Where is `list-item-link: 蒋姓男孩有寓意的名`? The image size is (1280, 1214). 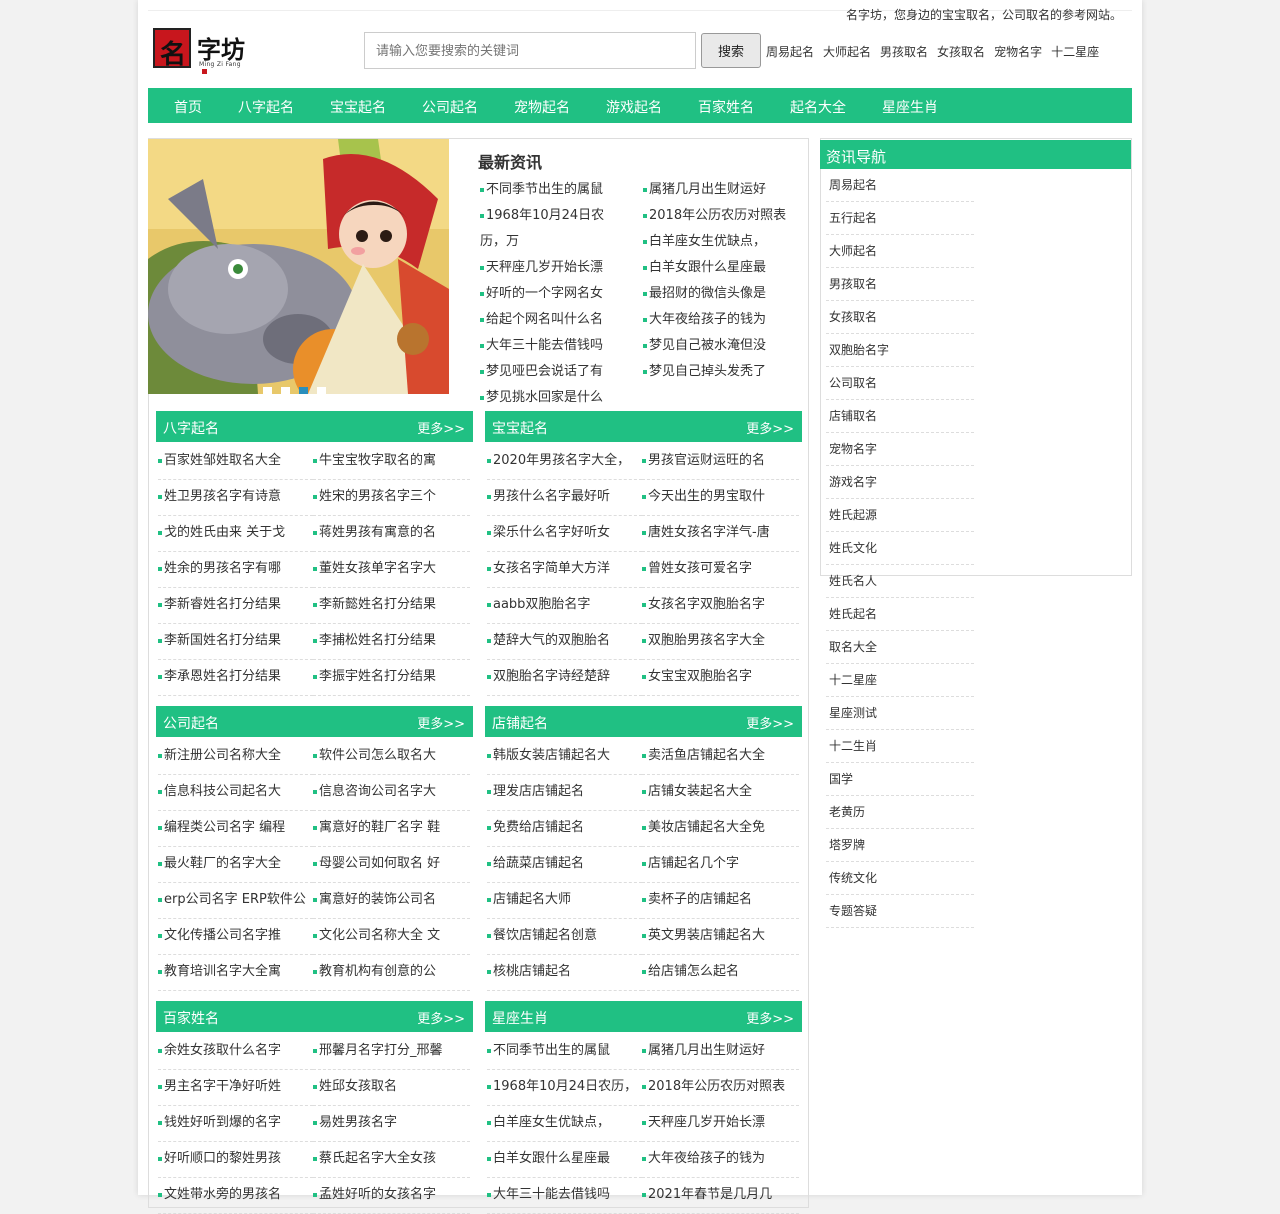 list-item-link: 蒋姓男孩有寓意的名 is located at coordinates (374, 532).